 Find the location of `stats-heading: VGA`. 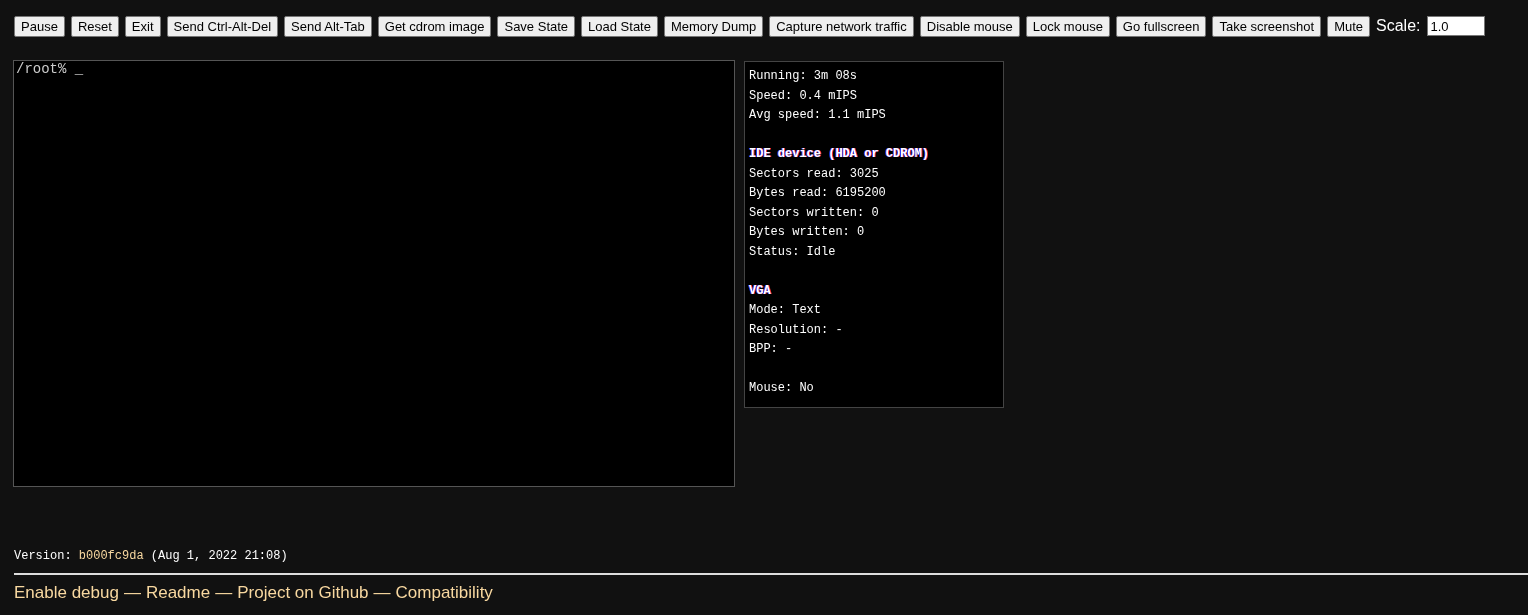

stats-heading: VGA is located at coordinates (760, 291).